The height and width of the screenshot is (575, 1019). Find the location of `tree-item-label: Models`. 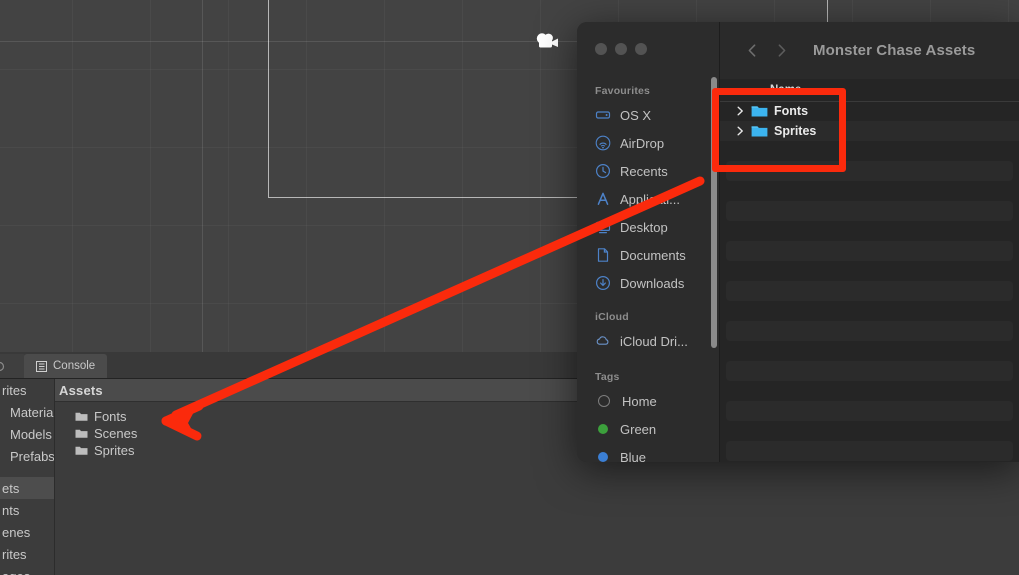

tree-item-label: Models is located at coordinates (31, 434).